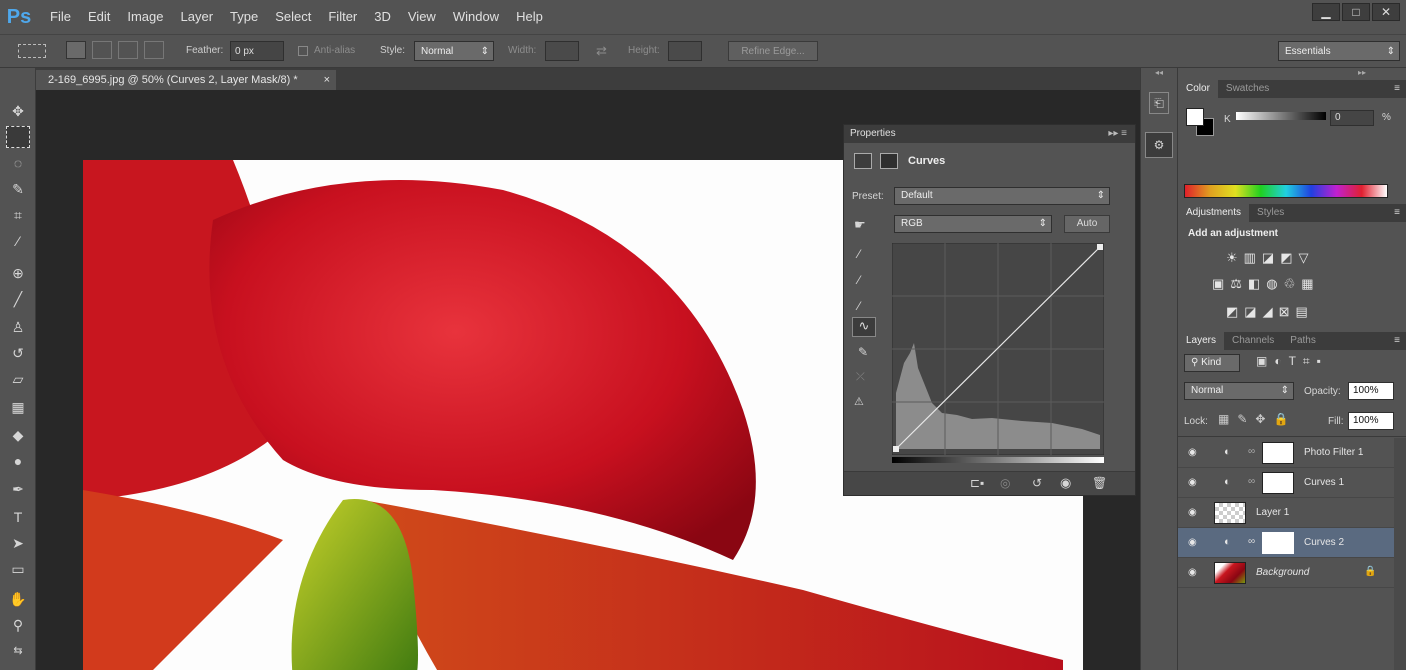 The image size is (1406, 670). Describe the element at coordinates (859, 306) in the screenshot. I see `white-point-eyedropper-icon: ⁄` at that location.